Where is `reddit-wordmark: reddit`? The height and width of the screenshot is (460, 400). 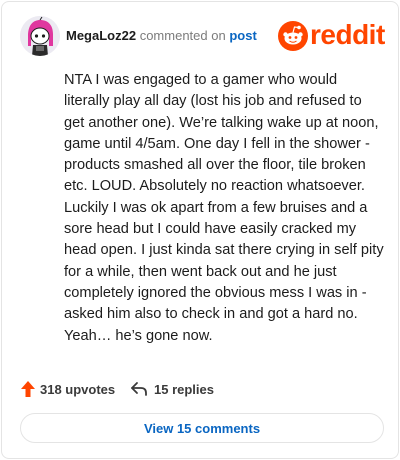
reddit-wordmark: reddit is located at coordinates (347, 34).